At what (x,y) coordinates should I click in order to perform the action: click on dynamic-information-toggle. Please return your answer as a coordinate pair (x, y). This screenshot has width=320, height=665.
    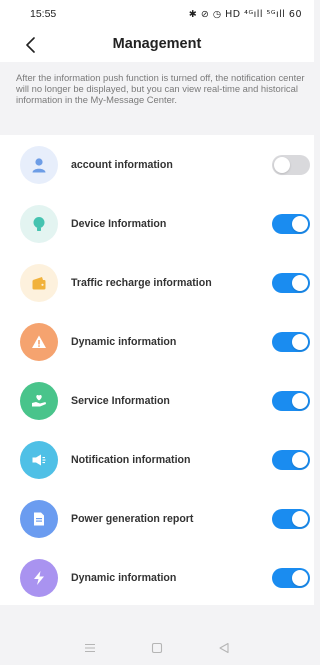
    Looking at the image, I should click on (291, 342).